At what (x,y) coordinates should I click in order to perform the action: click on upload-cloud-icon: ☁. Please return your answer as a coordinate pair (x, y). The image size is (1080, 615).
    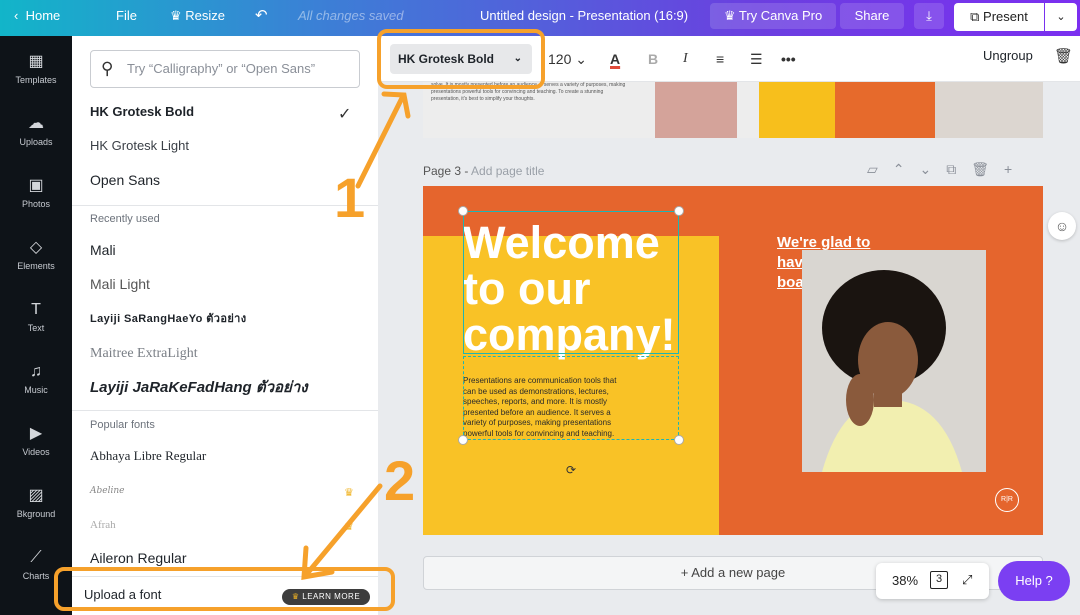
    Looking at the image, I should click on (36, 123).